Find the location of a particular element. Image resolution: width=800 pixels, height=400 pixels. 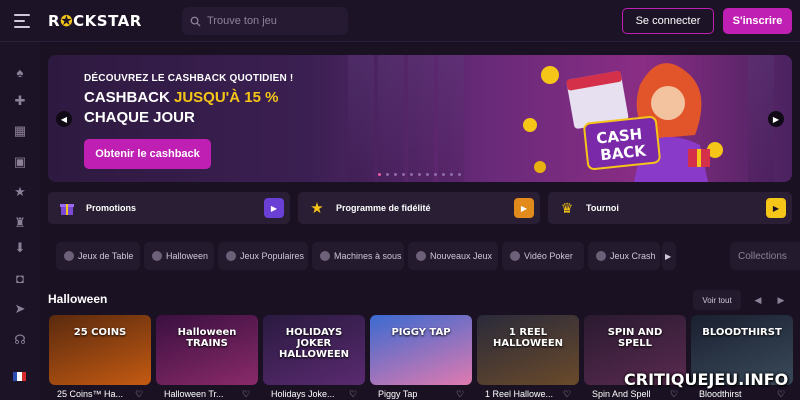

search-box is located at coordinates (265, 21).